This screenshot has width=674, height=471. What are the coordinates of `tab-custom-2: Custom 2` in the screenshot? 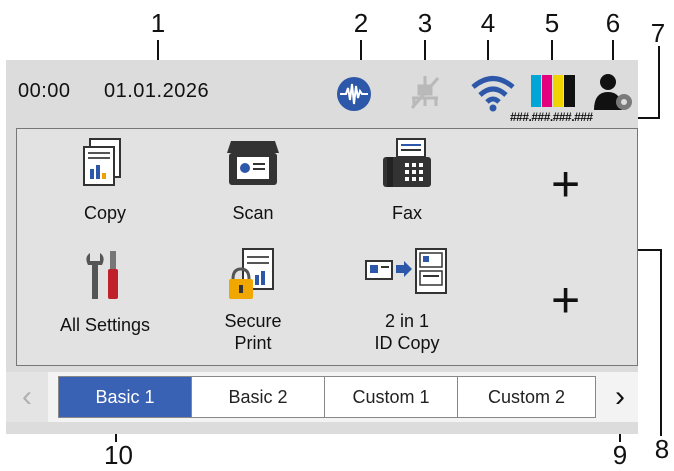 It's located at (526, 397).